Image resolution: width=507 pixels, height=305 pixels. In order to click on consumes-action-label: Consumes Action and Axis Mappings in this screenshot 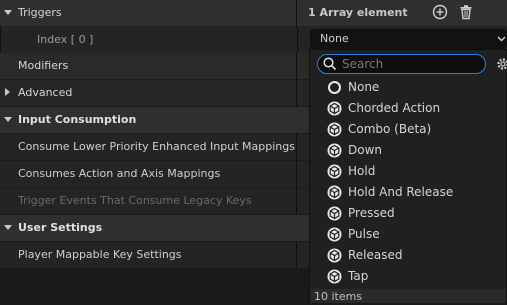, I will do `click(119, 174)`.